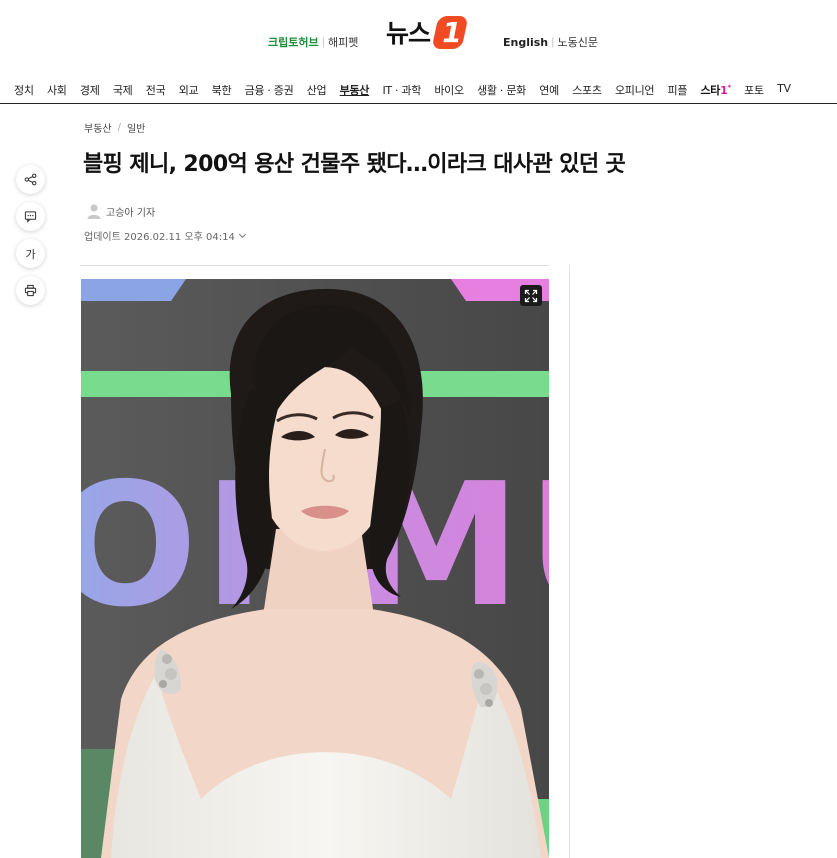  Describe the element at coordinates (24, 90) in the screenshot. I see `nav-item-politics: 정치` at that location.